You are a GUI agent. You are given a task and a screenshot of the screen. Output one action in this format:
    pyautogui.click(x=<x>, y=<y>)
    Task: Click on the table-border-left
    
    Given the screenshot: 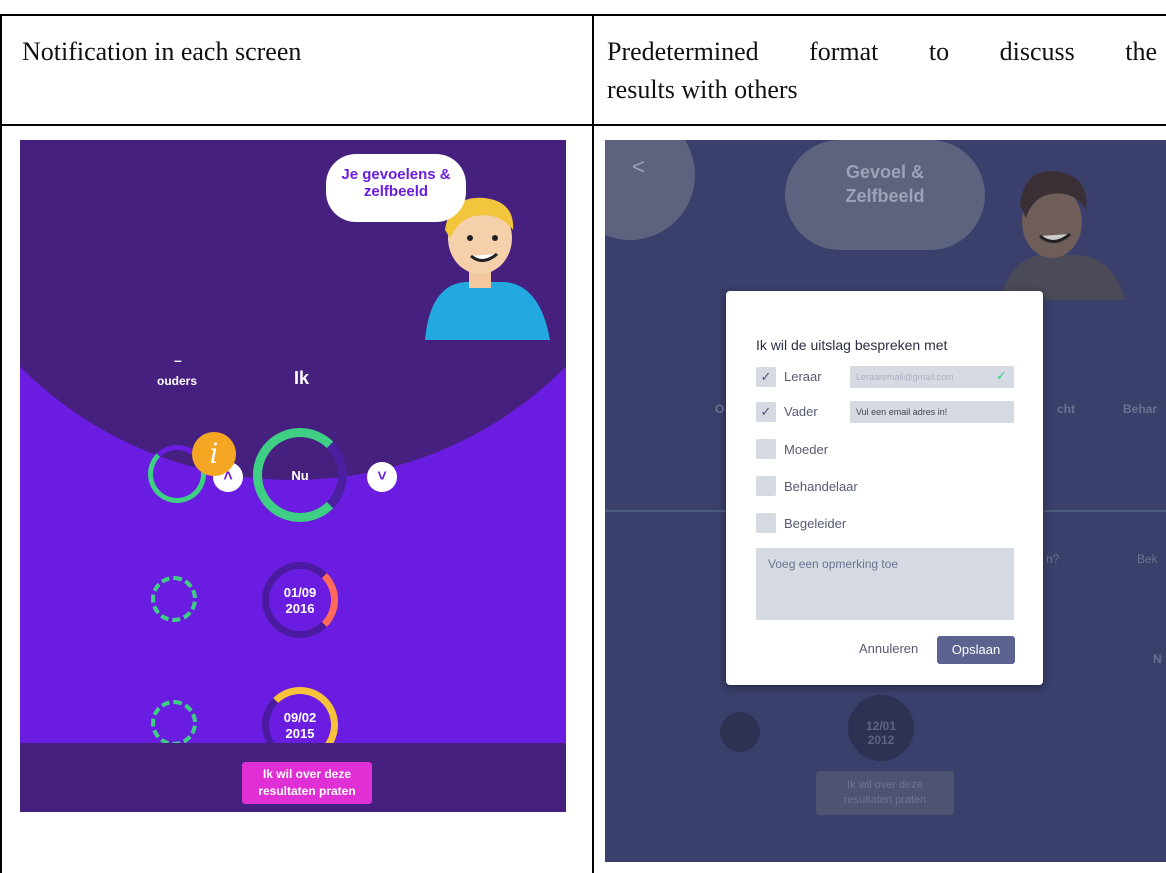 What is the action you would take?
    pyautogui.click(x=1, y=443)
    